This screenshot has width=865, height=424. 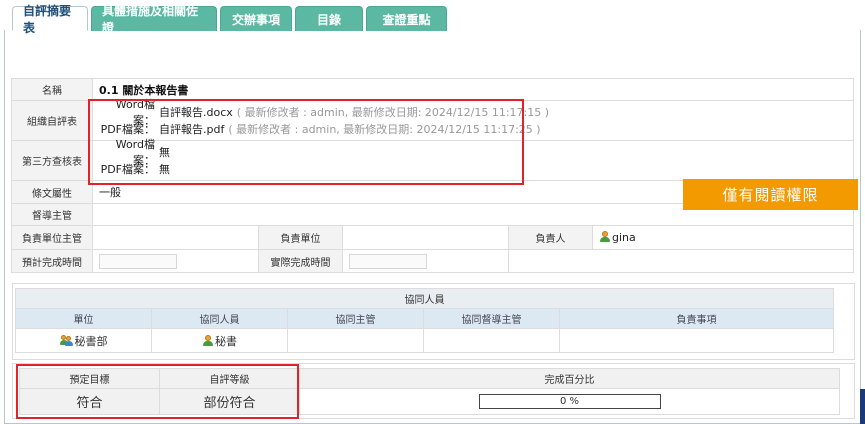 What do you see at coordinates (256, 18) in the screenshot?
I see `tab-assigned-items: 交辦事項` at bounding box center [256, 18].